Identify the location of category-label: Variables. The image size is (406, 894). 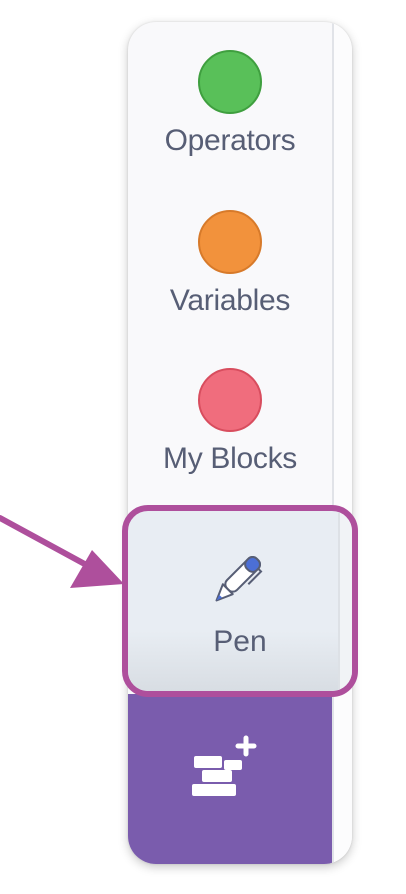
(230, 300).